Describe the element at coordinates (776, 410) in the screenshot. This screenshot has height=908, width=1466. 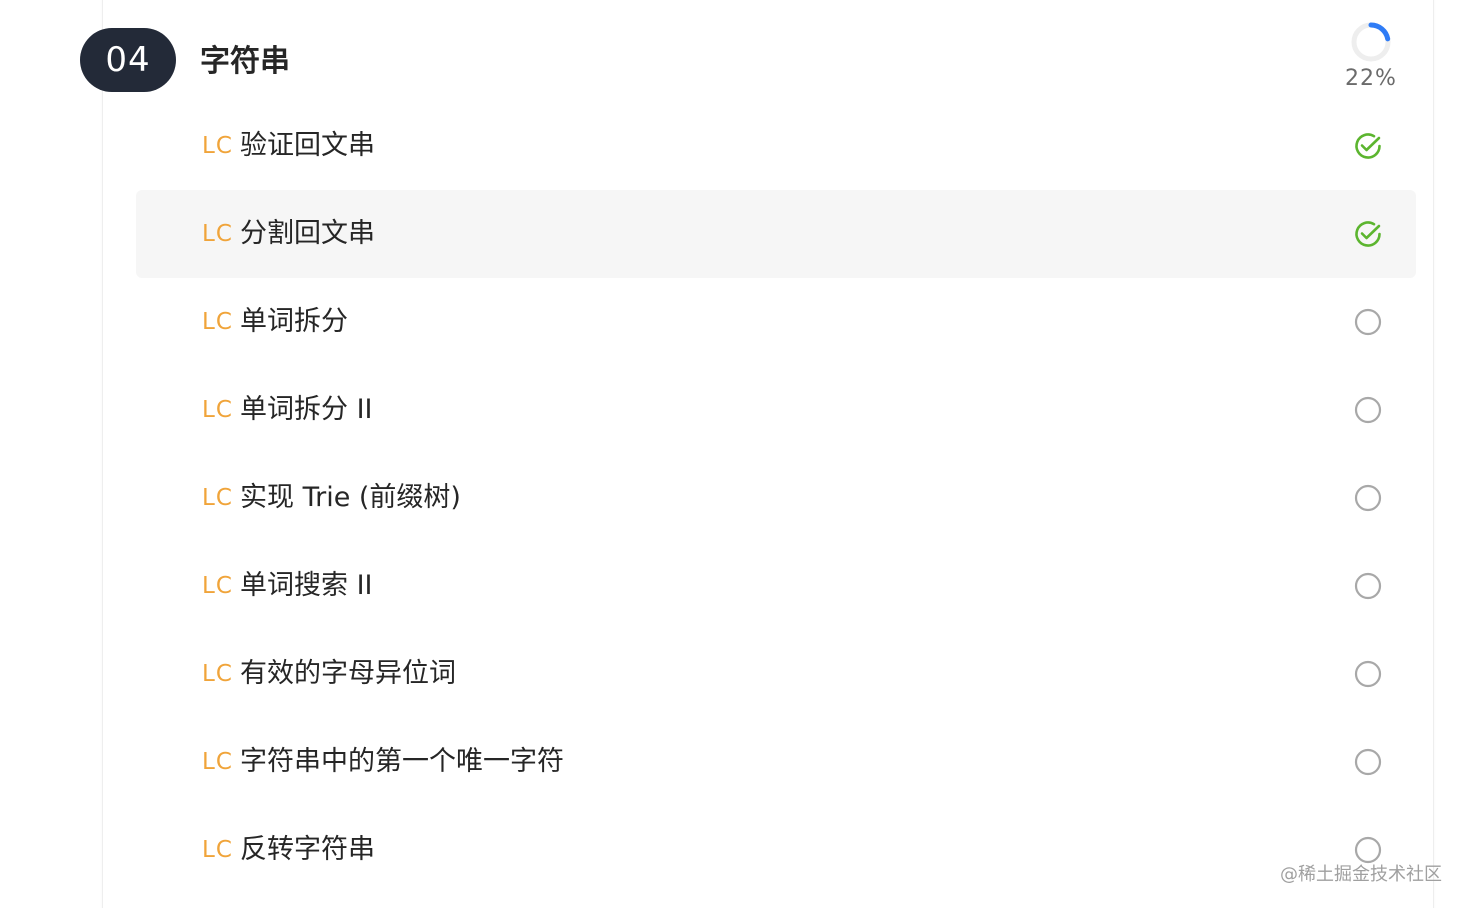
I see `problem-row: LC 单词拆分 II` at that location.